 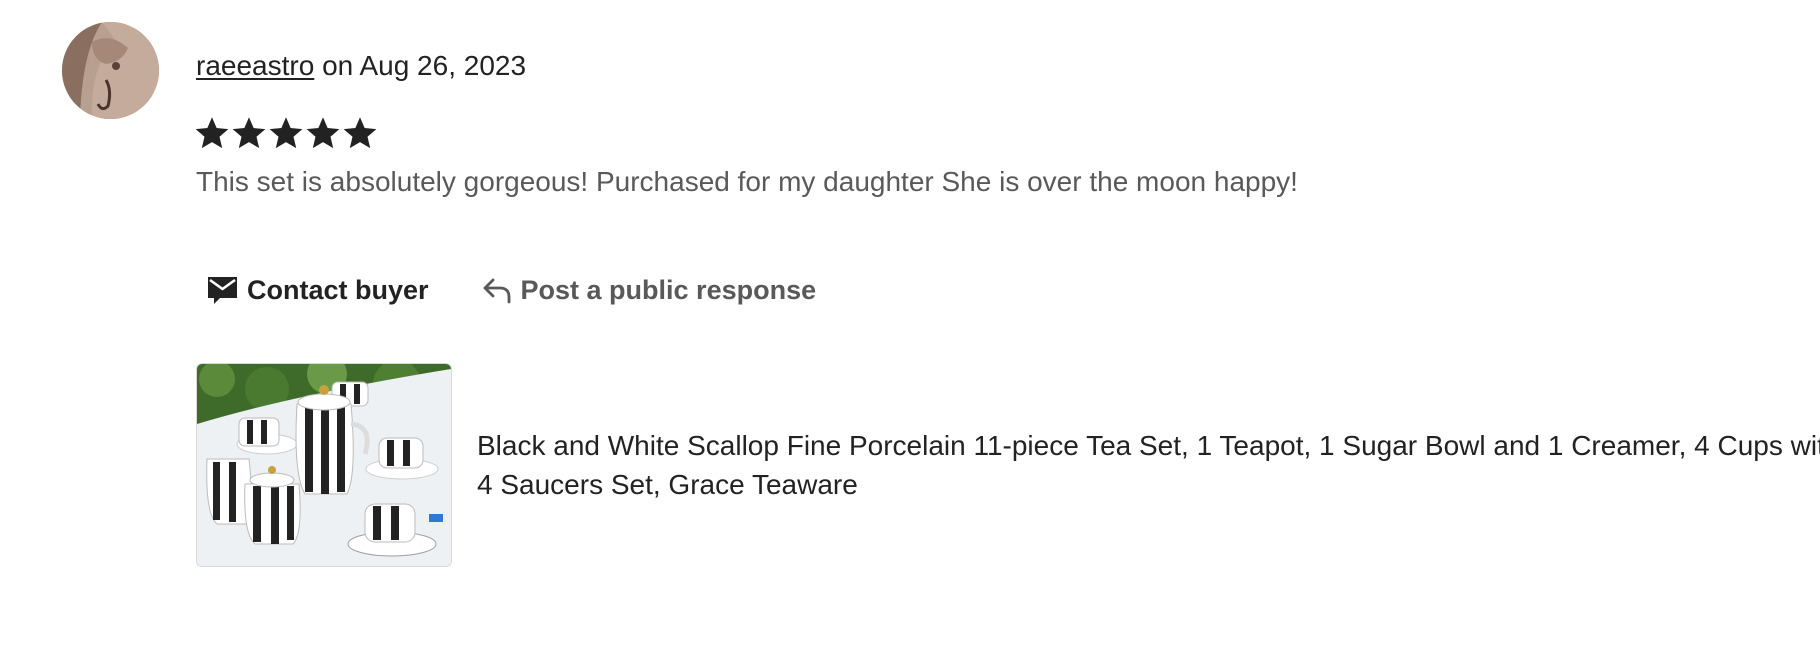 I want to click on contact-buyer-button: Contact buyer, so click(x=317, y=290).